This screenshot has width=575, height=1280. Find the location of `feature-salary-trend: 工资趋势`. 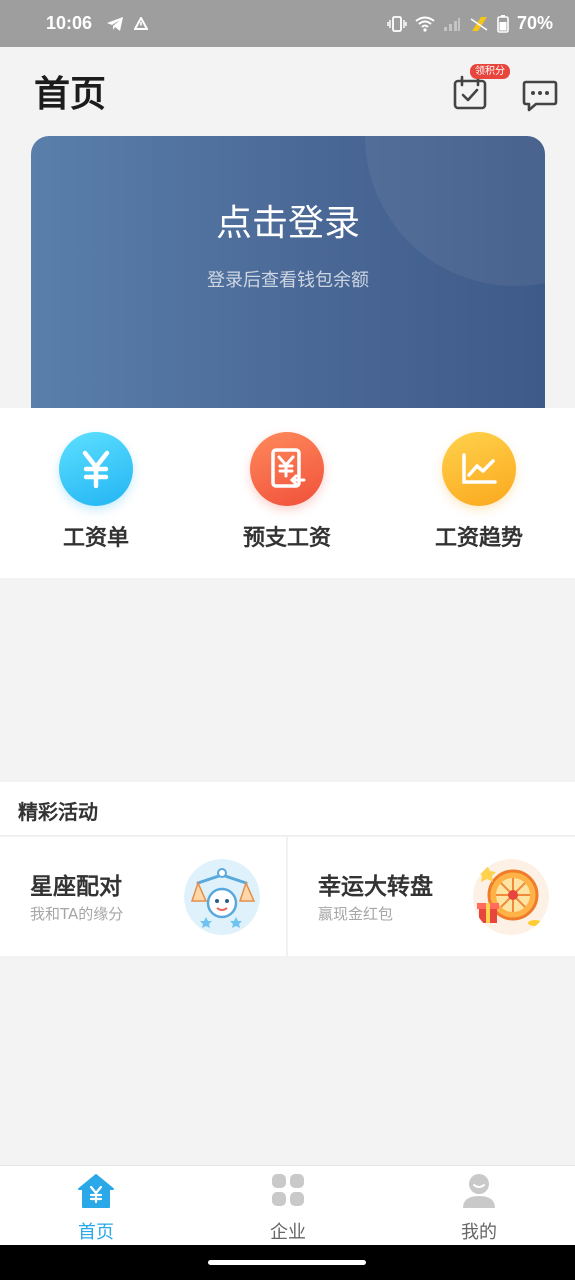

feature-salary-trend: 工资趋势 is located at coordinates (479, 492).